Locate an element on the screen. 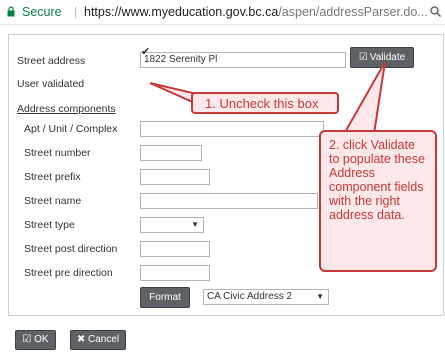  ok-button: ☑ OK is located at coordinates (35, 340).